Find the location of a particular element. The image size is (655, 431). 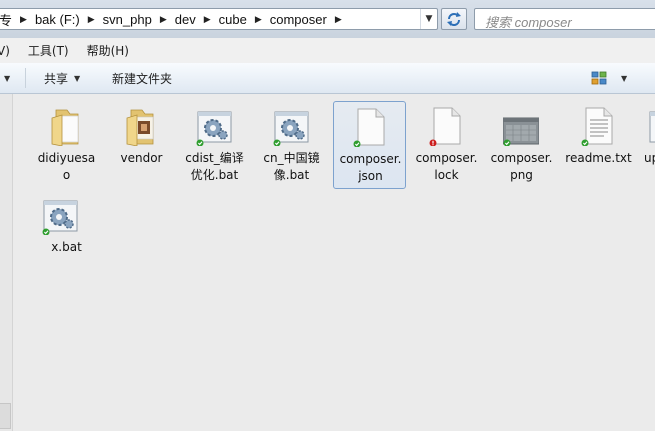

breadcrumb-item-dev: dev is located at coordinates (185, 19).